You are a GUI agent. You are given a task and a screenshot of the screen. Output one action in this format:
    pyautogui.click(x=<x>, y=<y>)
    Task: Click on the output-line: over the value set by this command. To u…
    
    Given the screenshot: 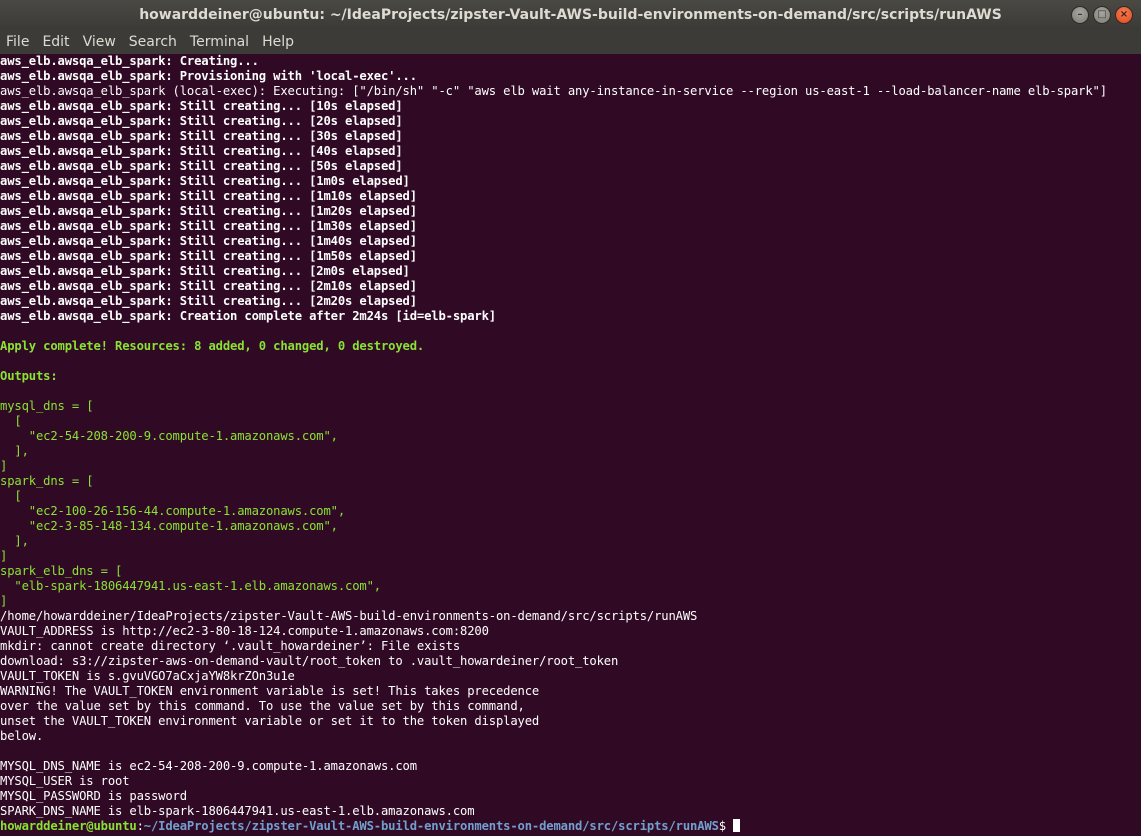 What is the action you would take?
    pyautogui.click(x=262, y=706)
    